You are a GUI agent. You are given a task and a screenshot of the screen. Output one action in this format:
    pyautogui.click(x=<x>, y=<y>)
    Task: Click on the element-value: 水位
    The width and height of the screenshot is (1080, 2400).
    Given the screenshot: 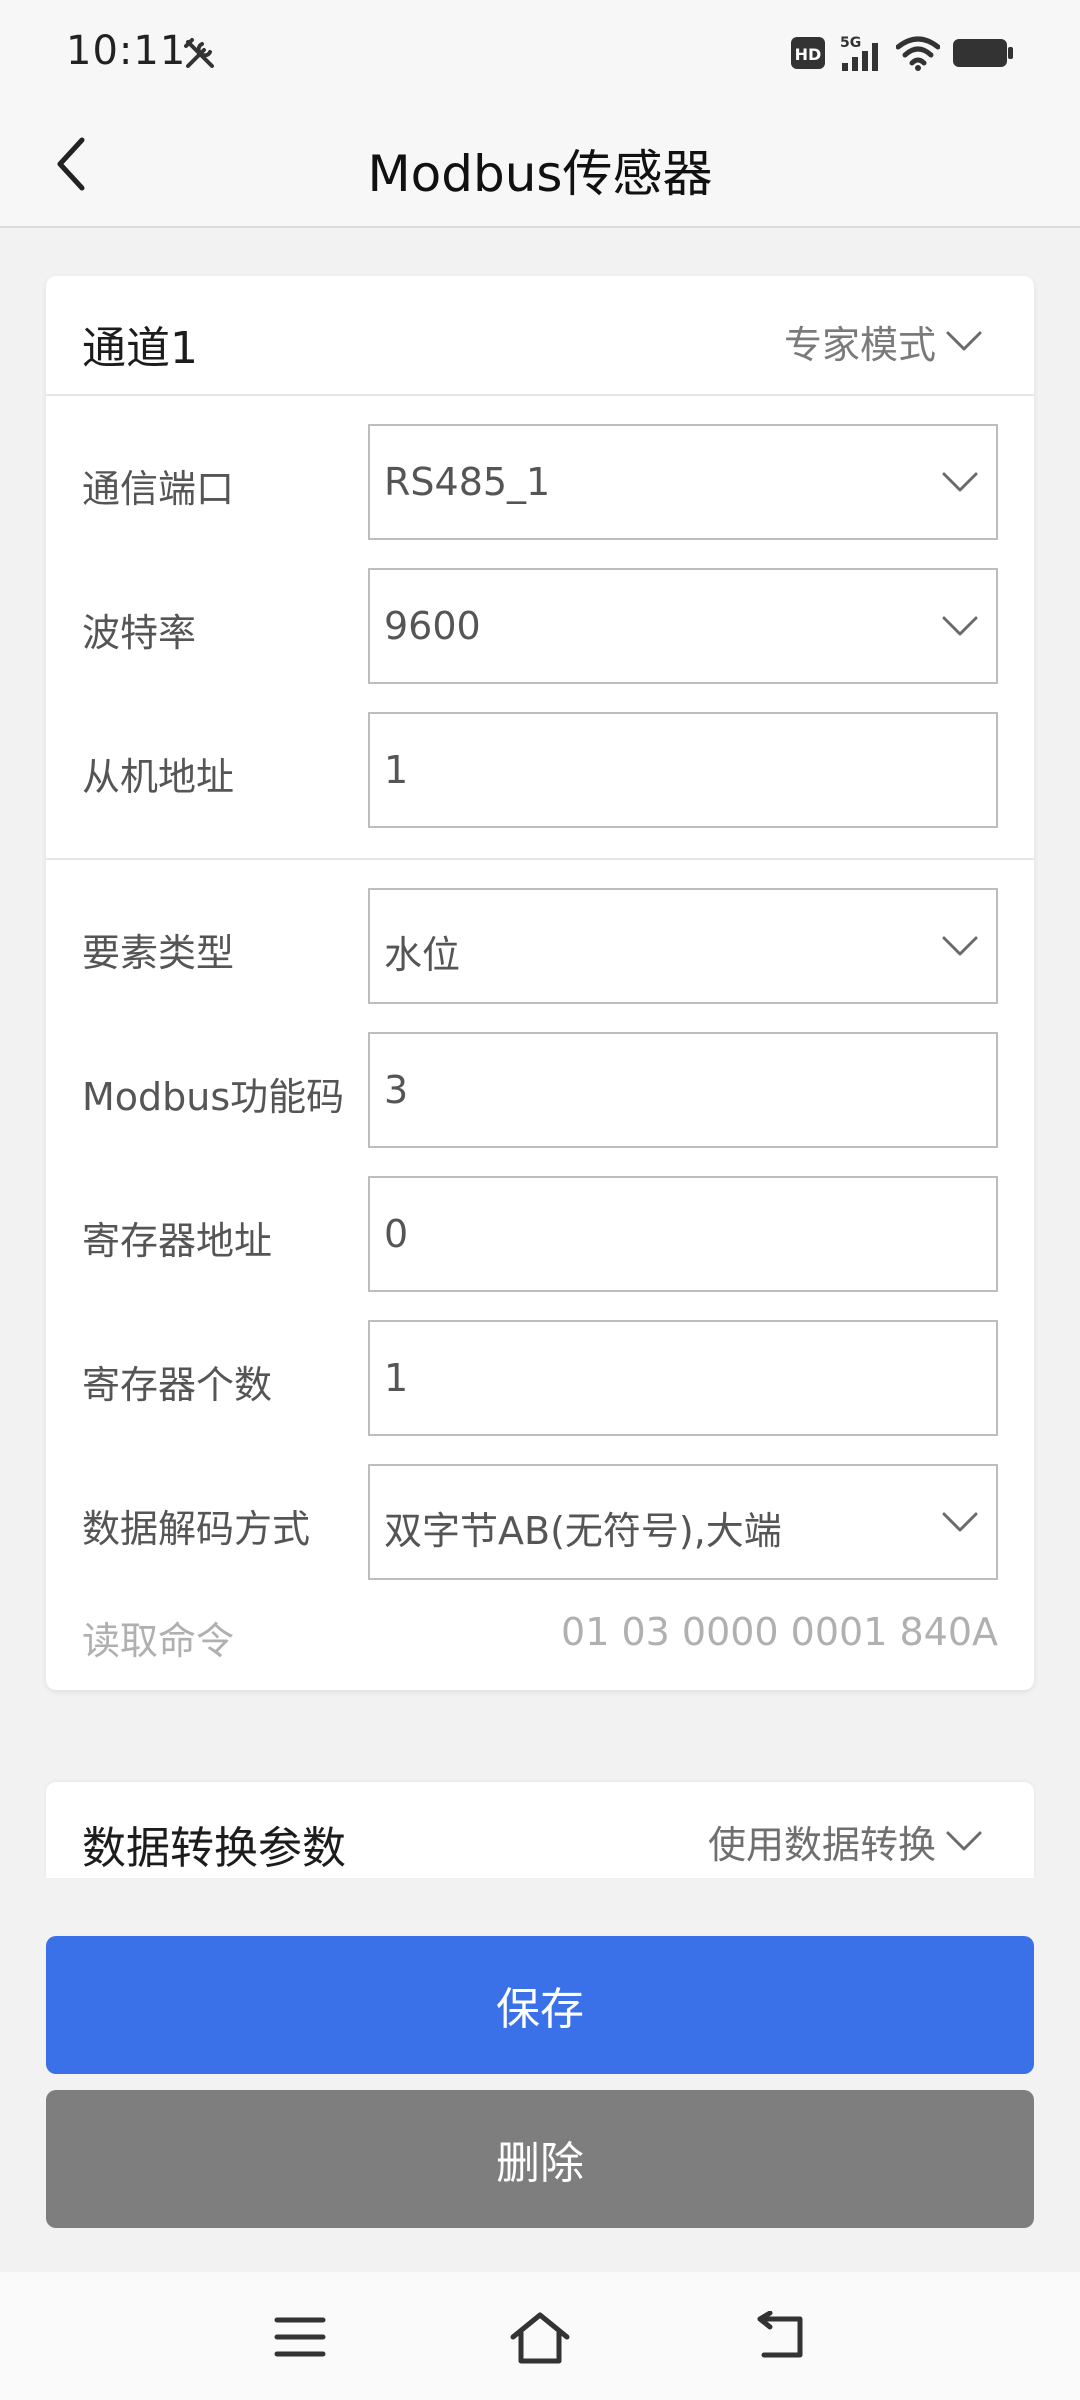 What is the action you would take?
    pyautogui.click(x=422, y=955)
    